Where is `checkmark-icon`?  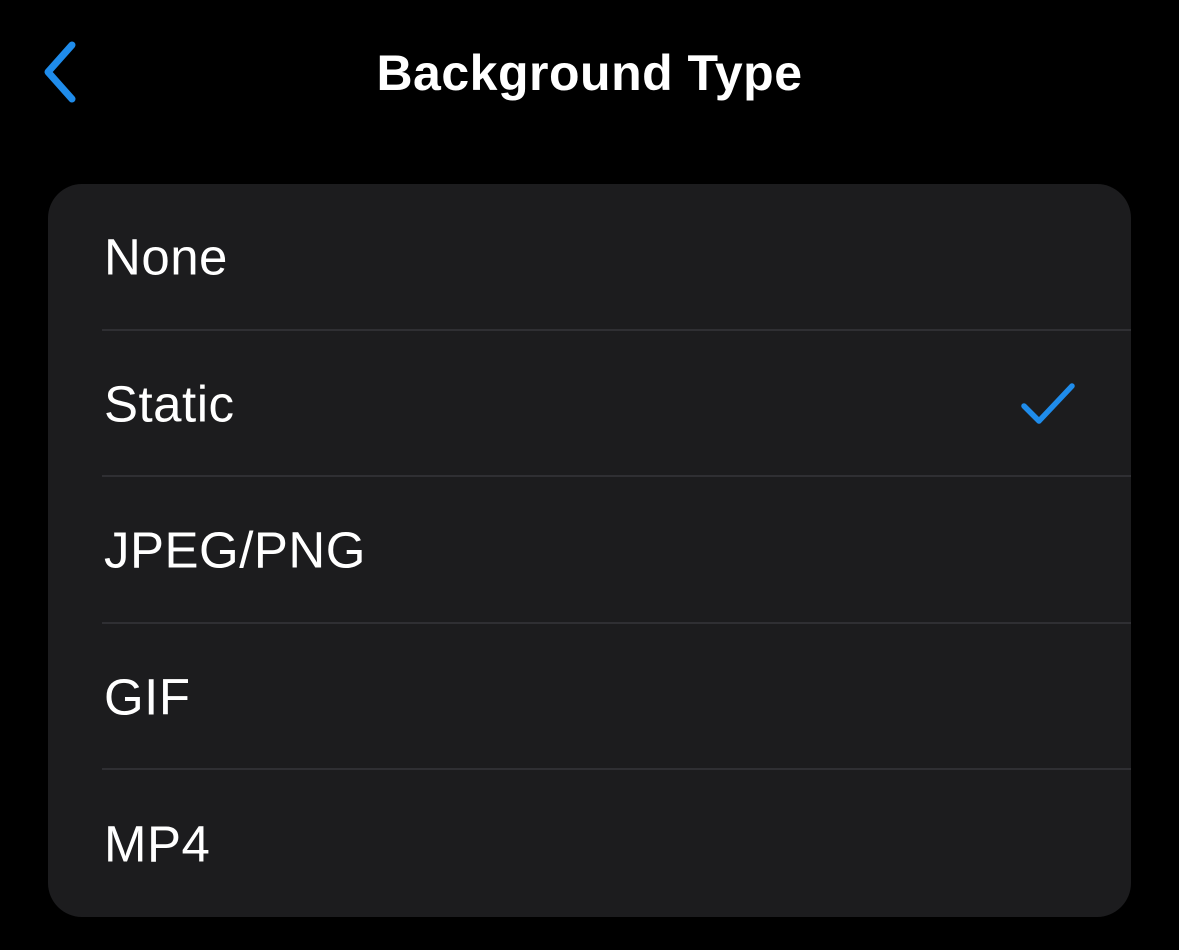 checkmark-icon is located at coordinates (1048, 403).